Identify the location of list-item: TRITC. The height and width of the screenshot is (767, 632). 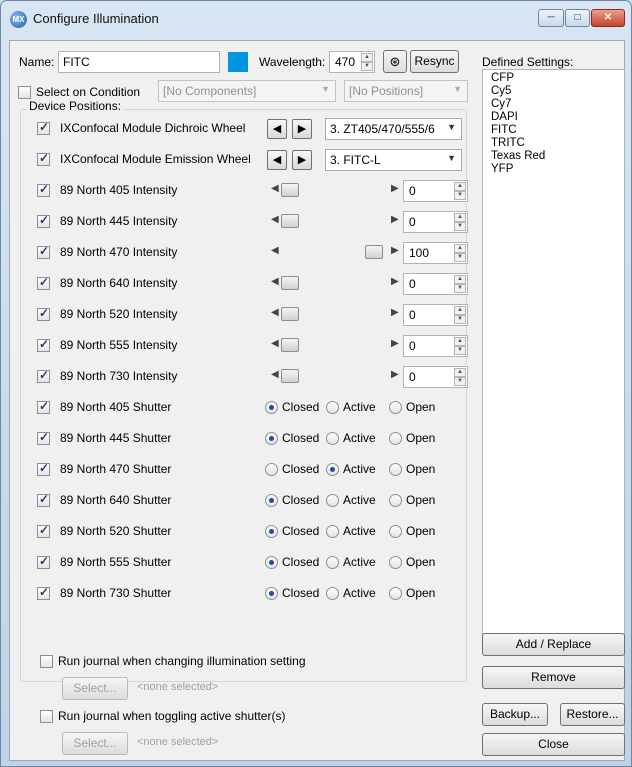
(557, 143).